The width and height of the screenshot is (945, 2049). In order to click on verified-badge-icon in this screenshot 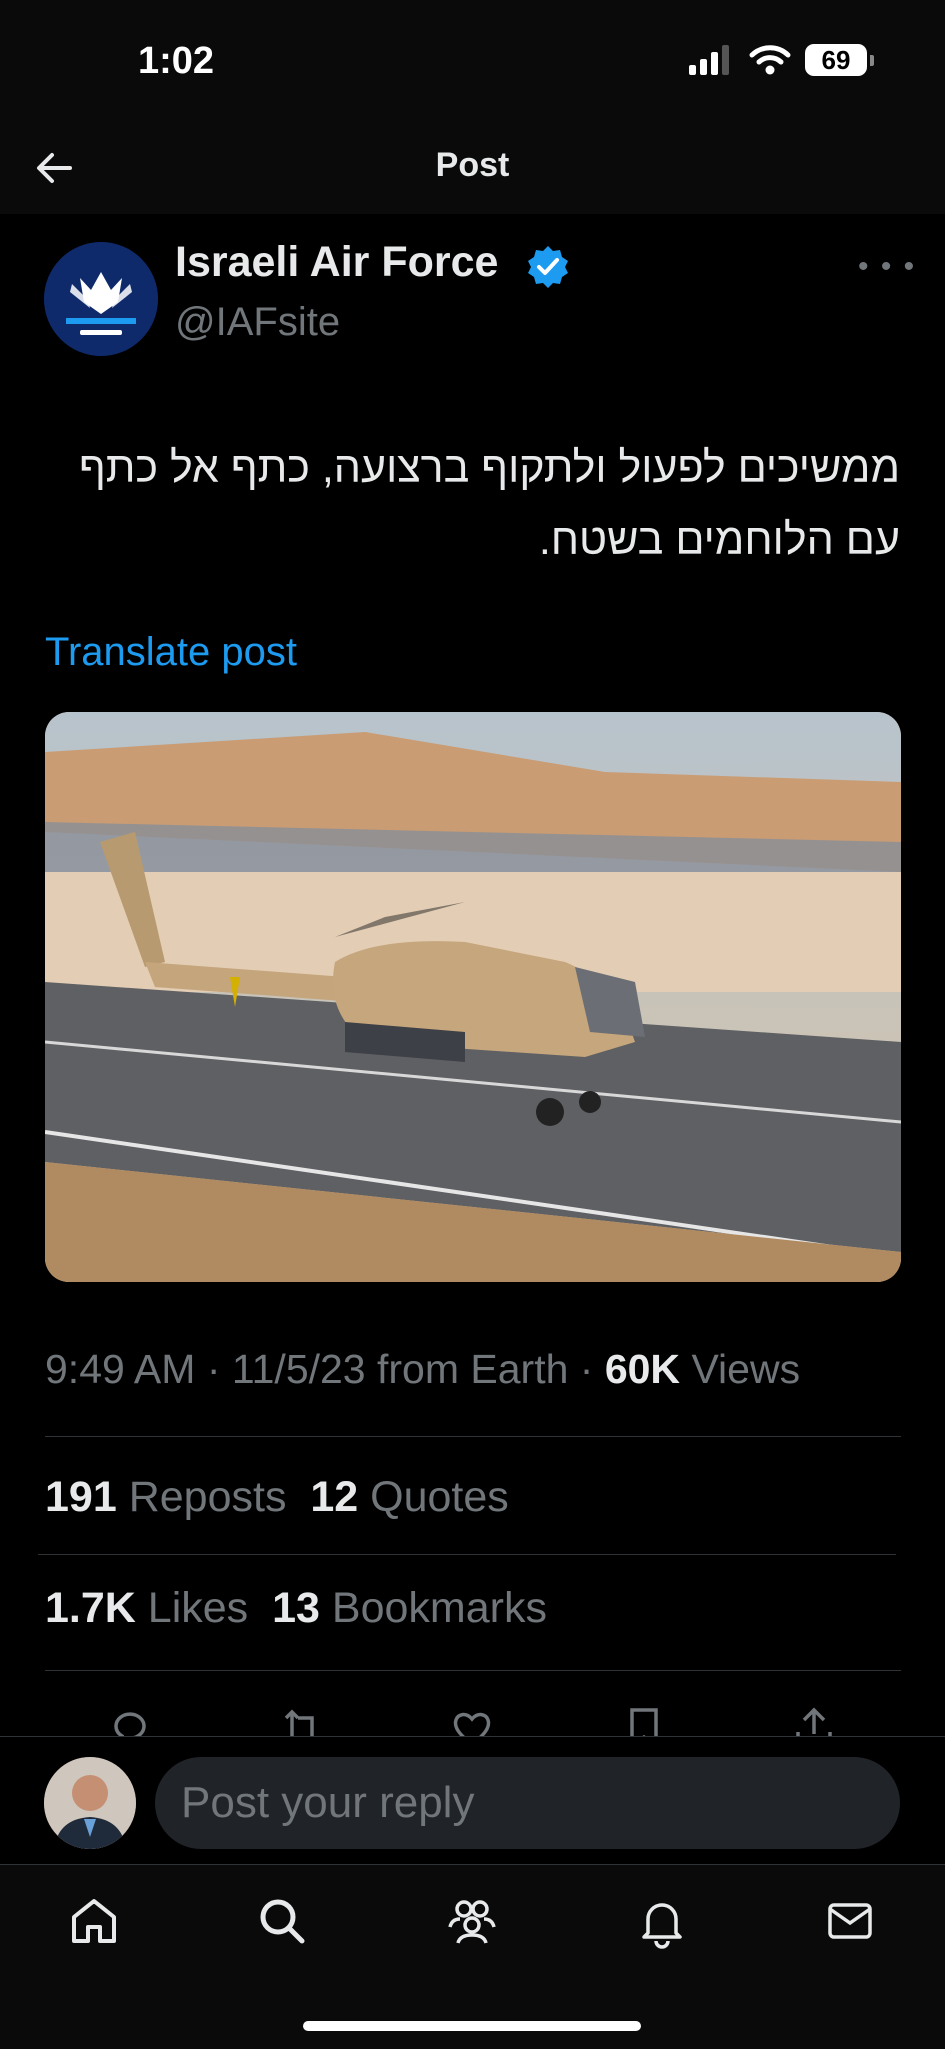, I will do `click(548, 267)`.